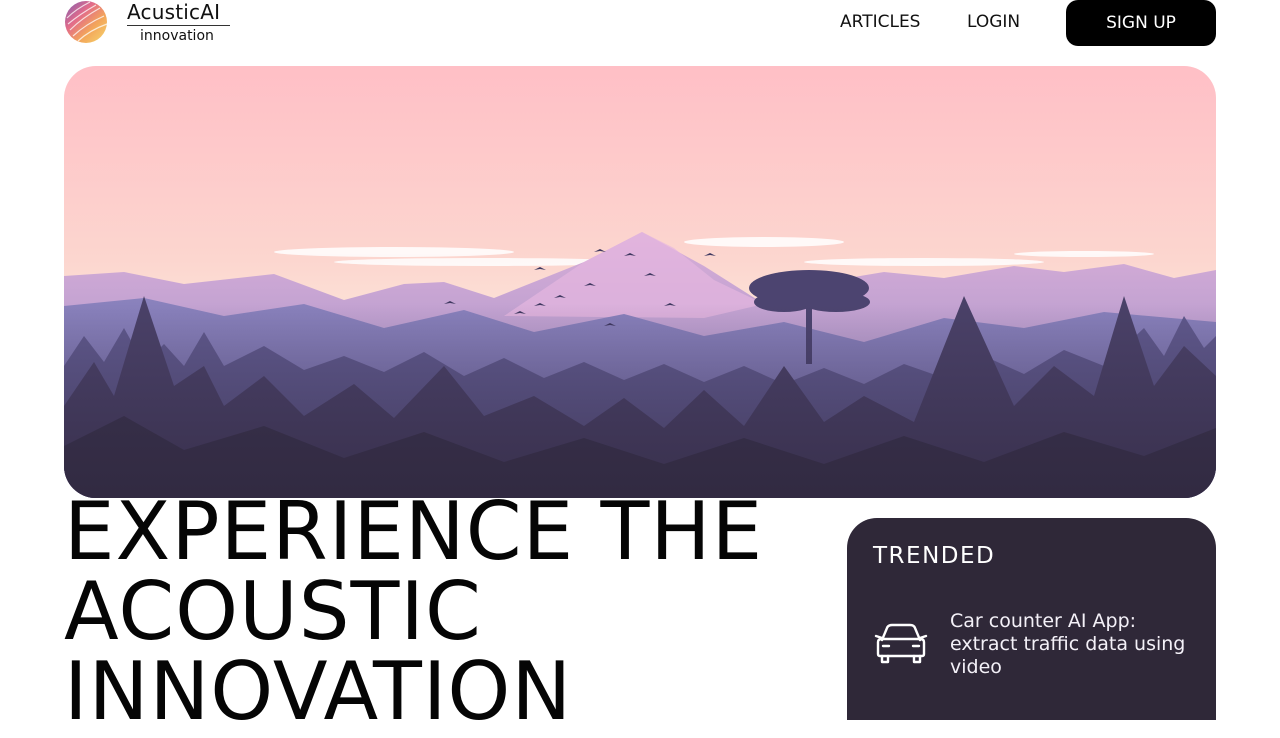 Image resolution: width=1280 pixels, height=738 pixels. What do you see at coordinates (174, 12) in the screenshot?
I see `logo-name: AcusticAI` at bounding box center [174, 12].